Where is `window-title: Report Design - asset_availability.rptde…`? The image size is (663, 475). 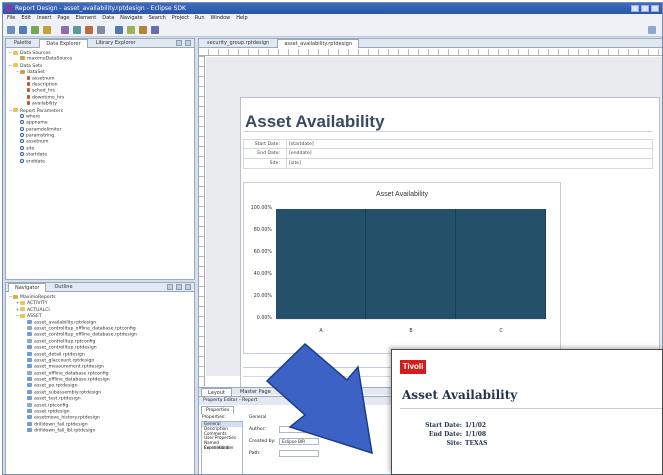 window-title: Report Design - asset_availability.rptde… is located at coordinates (100, 8).